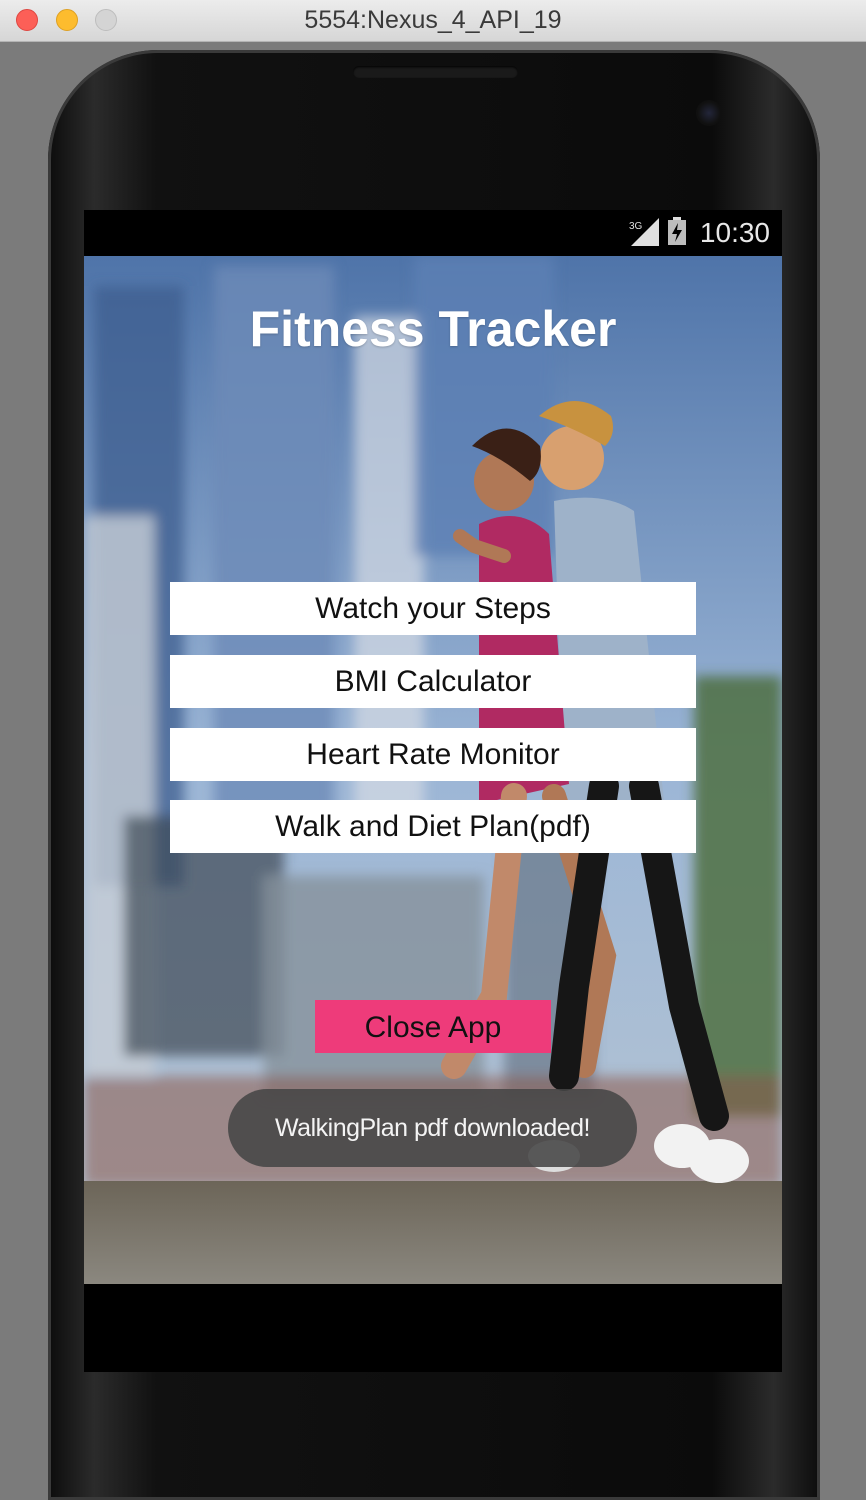 This screenshot has width=866, height=1500. Describe the element at coordinates (677, 231) in the screenshot. I see `battery-icon` at that location.